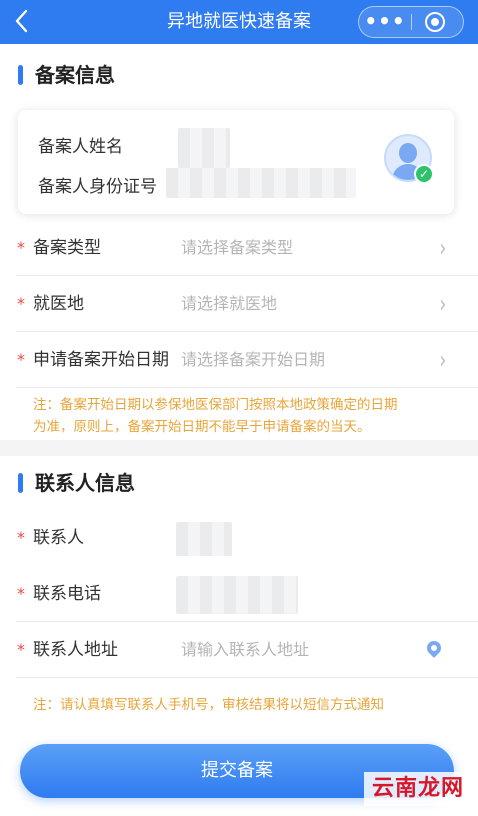  I want to click on mini-program-capsule: •••, so click(411, 22).